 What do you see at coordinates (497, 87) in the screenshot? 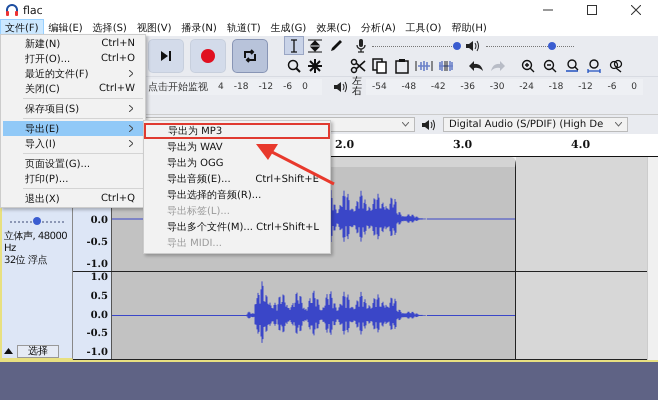
I see `meter-tick-label: -30` at bounding box center [497, 87].